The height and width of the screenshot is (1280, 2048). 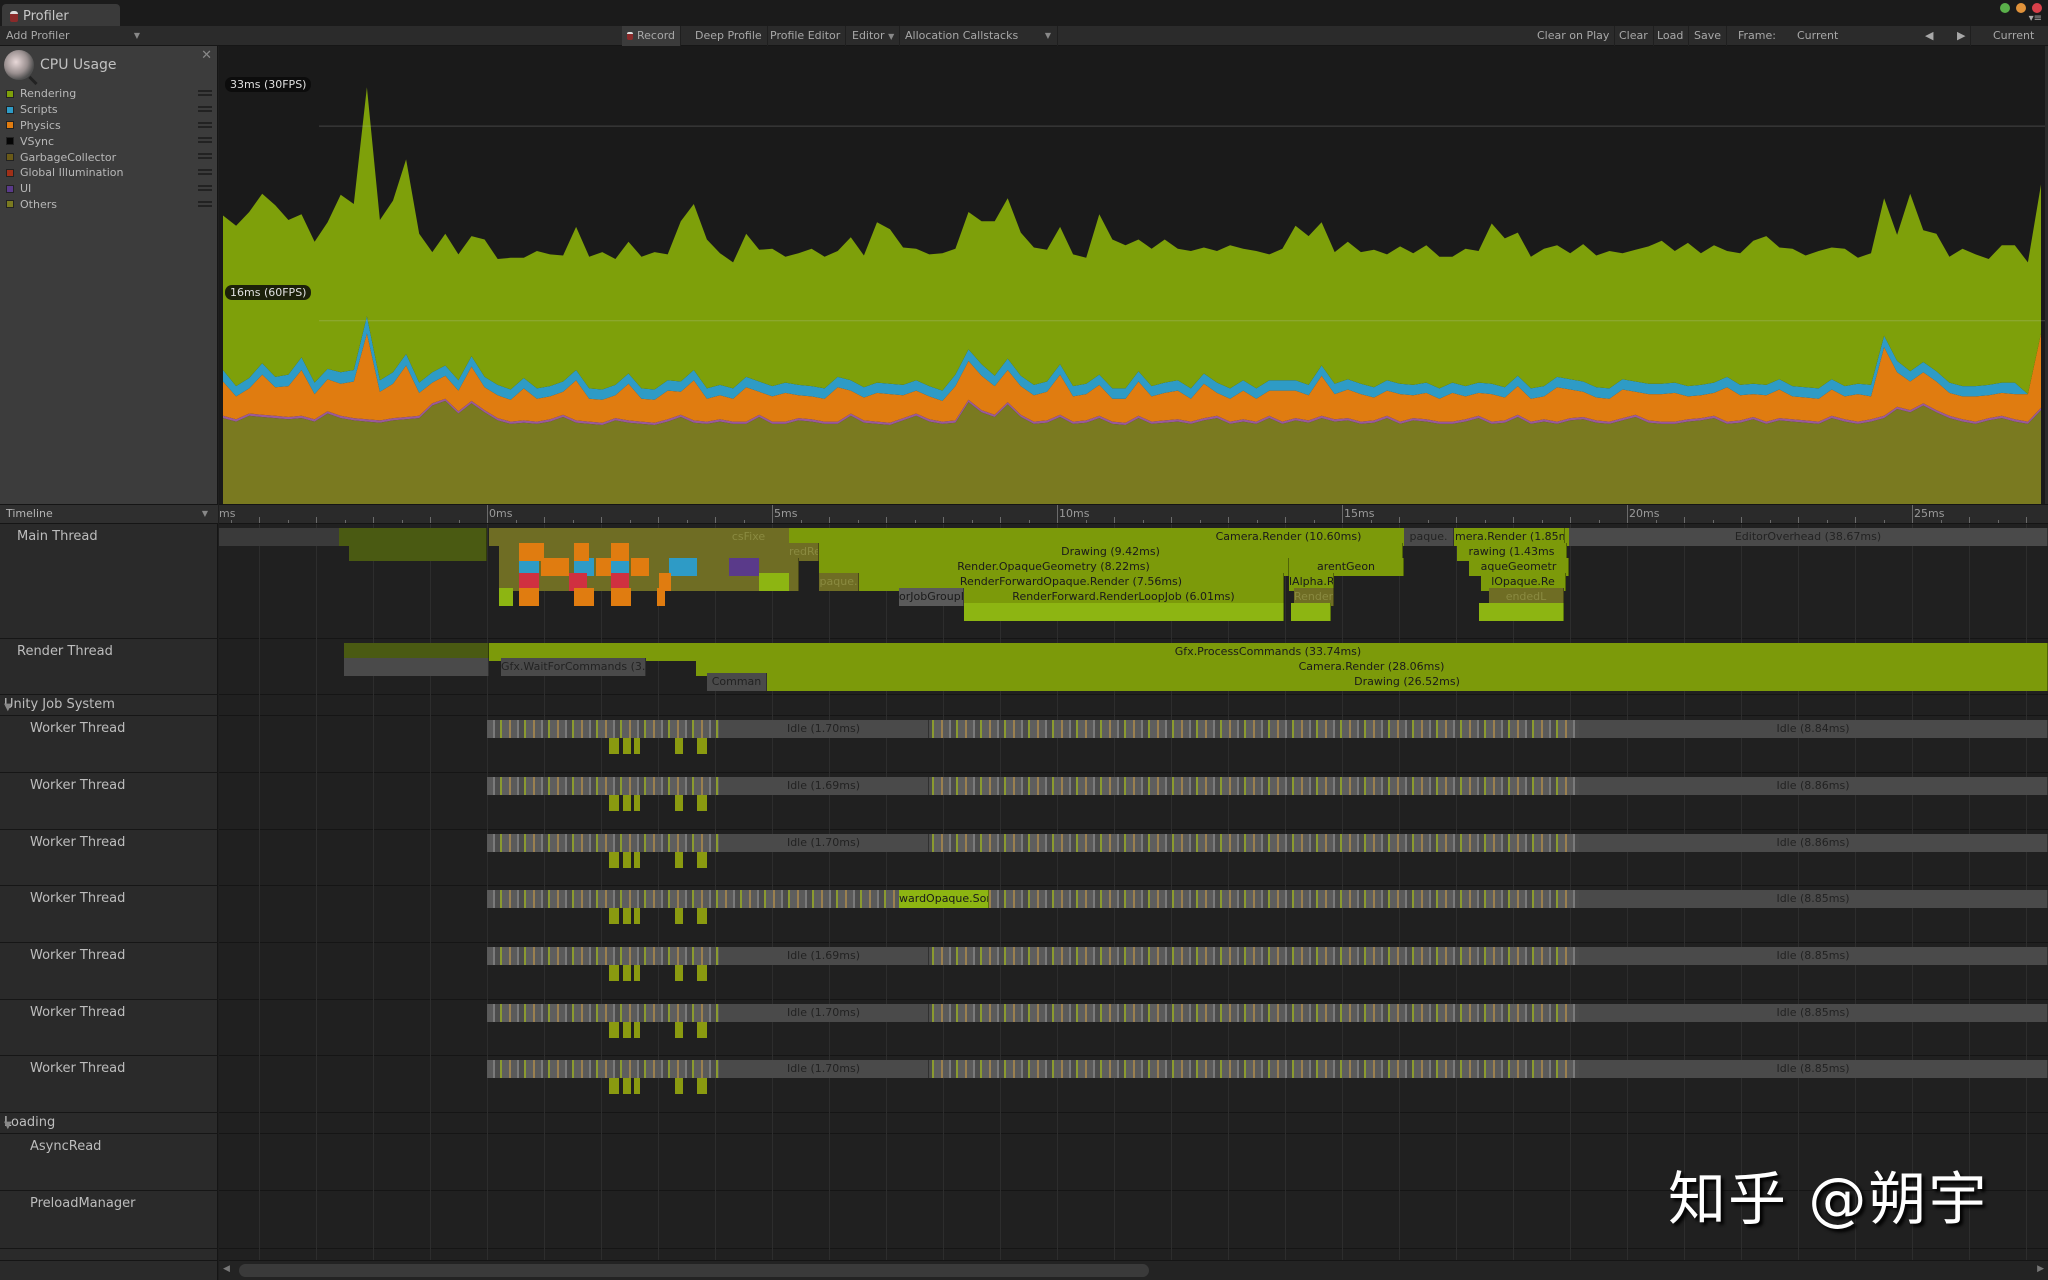 What do you see at coordinates (109, 705) in the screenshot?
I see `thread-group-unity-job-system: ▼ Unity Job System` at bounding box center [109, 705].